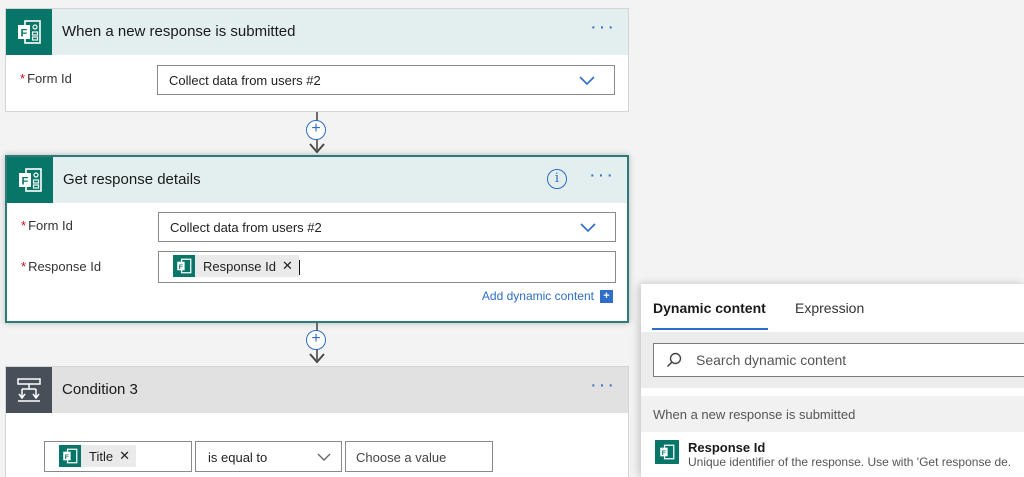 The image size is (1024, 477). I want to click on tab-expression: Expression, so click(829, 308).